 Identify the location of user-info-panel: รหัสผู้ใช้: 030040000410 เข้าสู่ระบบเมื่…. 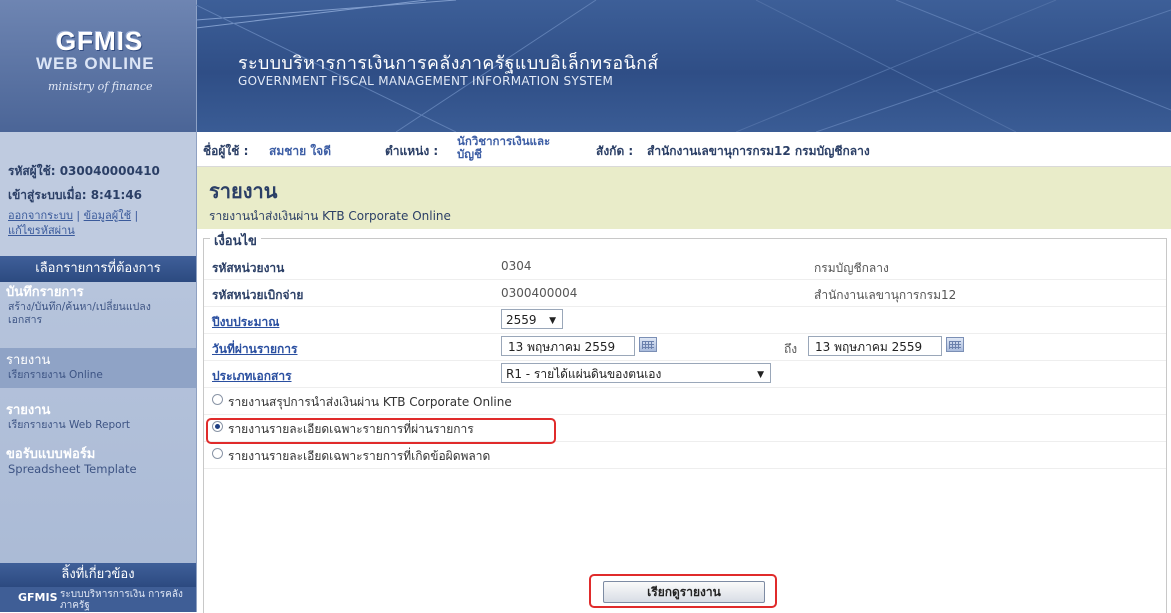
(98, 194).